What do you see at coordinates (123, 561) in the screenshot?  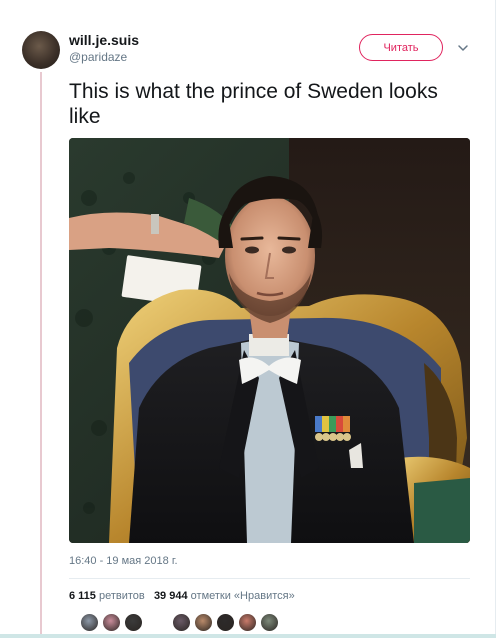 I see `tweet-timestamp: 16:40 - 19 мая 2018 г.` at bounding box center [123, 561].